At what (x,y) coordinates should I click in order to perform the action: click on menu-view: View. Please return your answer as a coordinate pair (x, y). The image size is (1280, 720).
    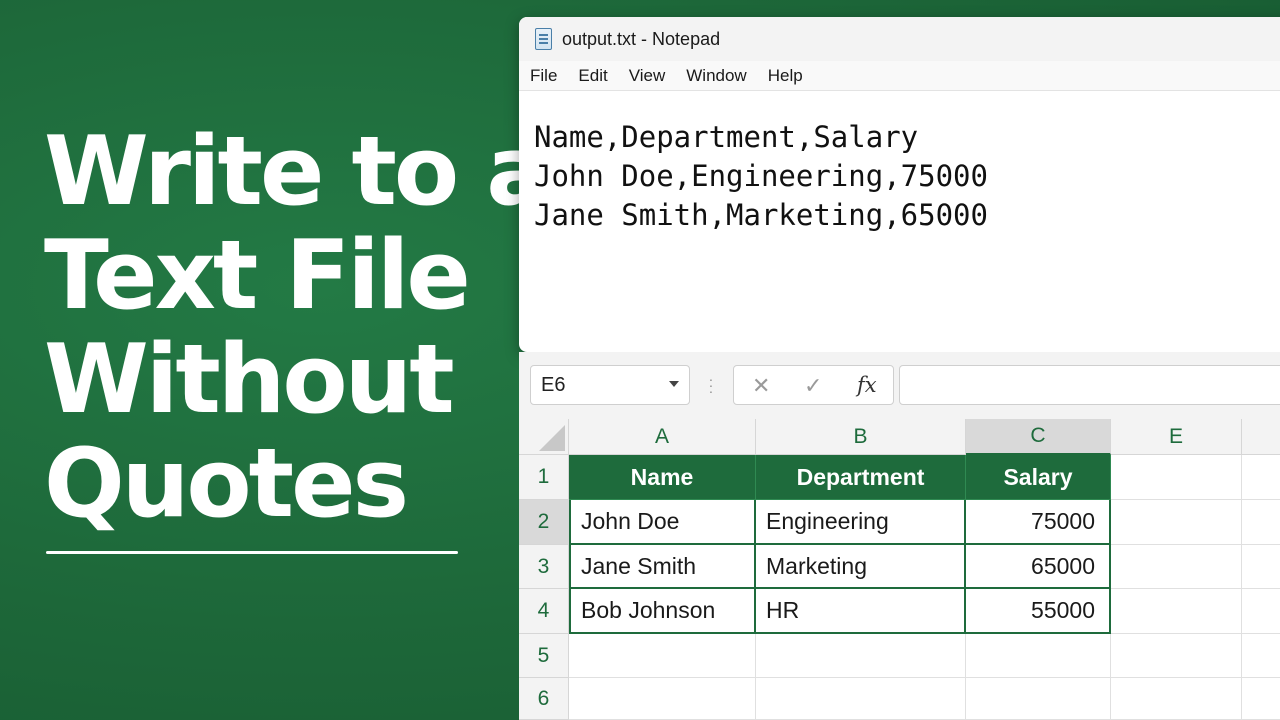
    Looking at the image, I should click on (647, 76).